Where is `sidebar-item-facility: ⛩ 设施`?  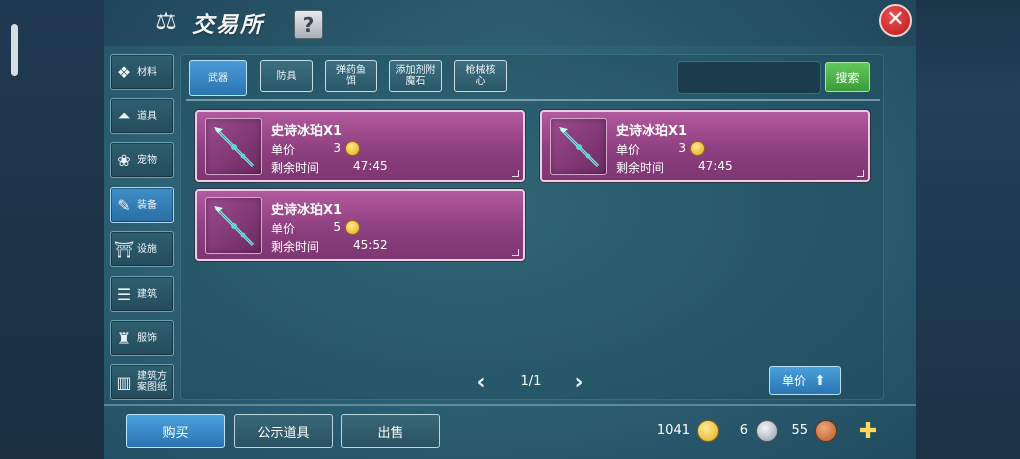 sidebar-item-facility: ⛩ 设施 is located at coordinates (142, 249).